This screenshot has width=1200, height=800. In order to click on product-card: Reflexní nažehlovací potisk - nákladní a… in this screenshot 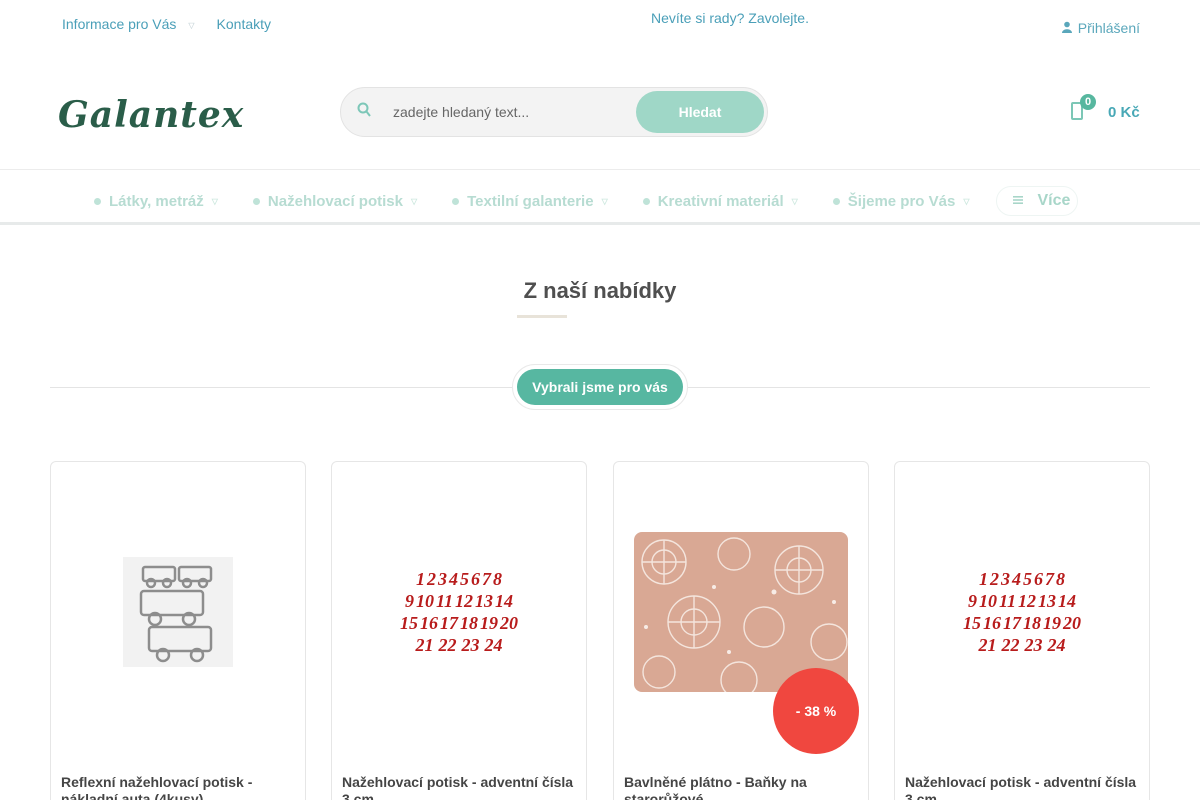, I will do `click(178, 630)`.